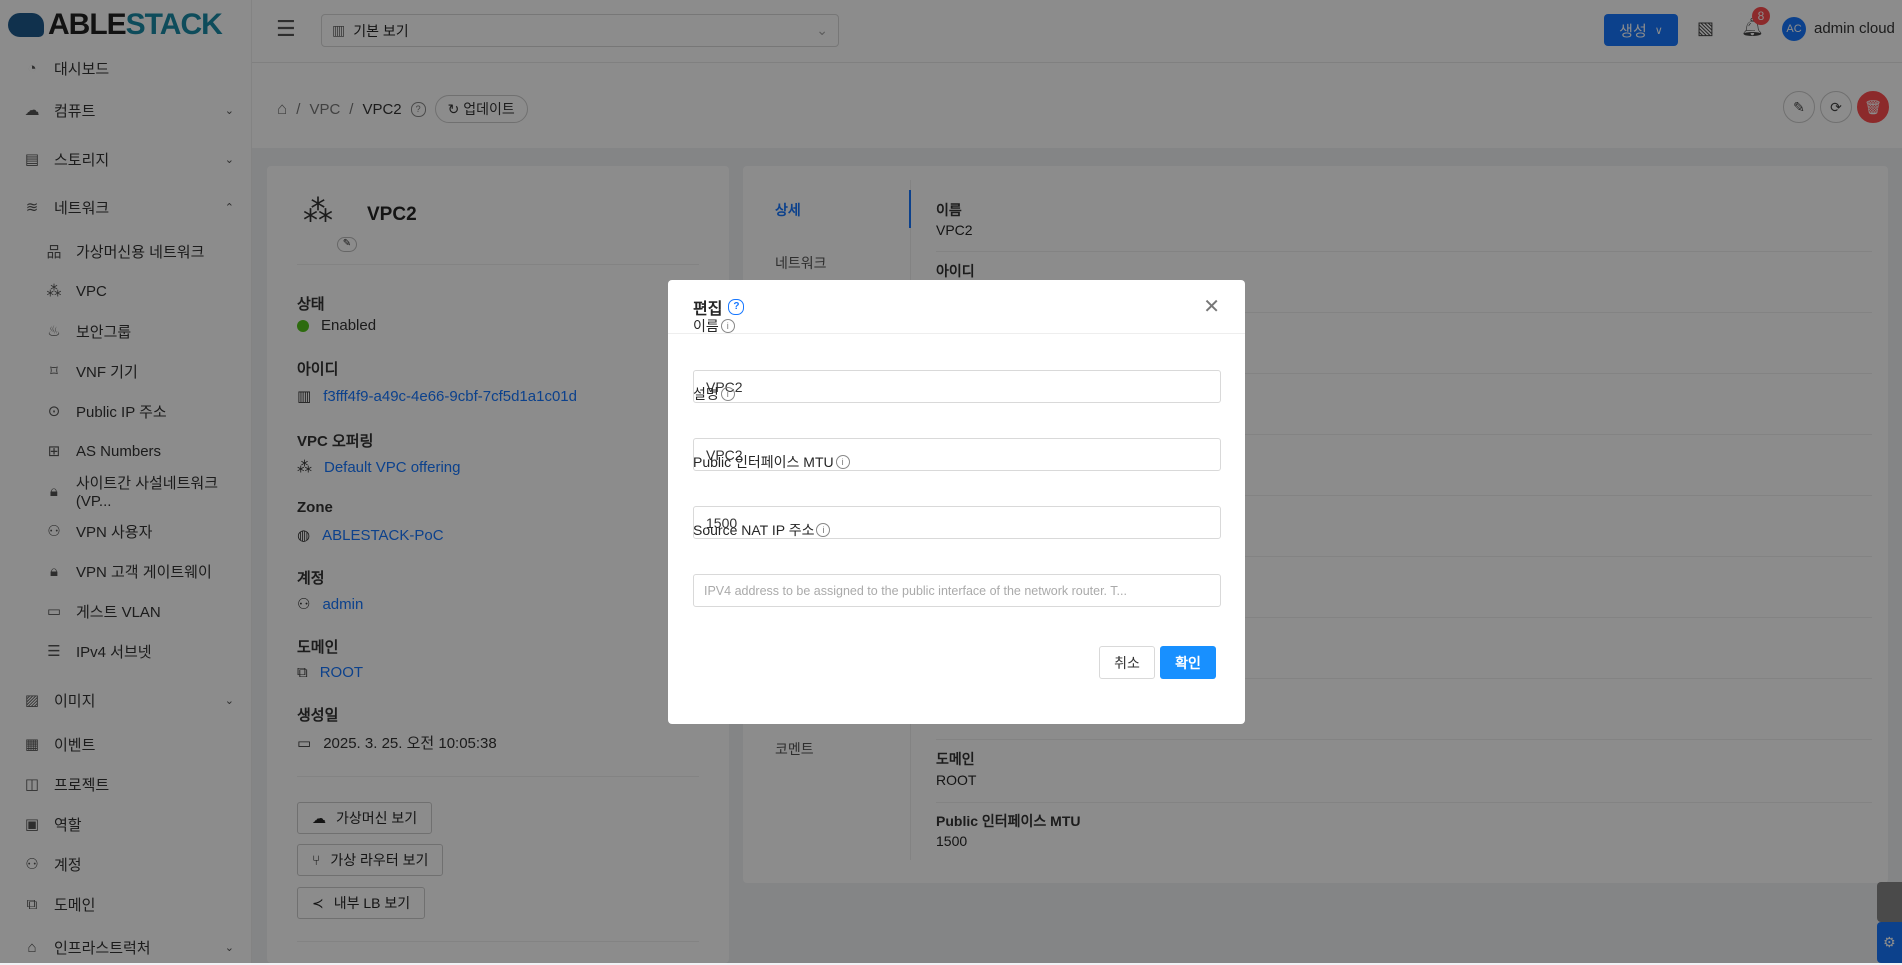 This screenshot has height=965, width=1902. What do you see at coordinates (708, 309) in the screenshot?
I see `dialog-title: 편집` at bounding box center [708, 309].